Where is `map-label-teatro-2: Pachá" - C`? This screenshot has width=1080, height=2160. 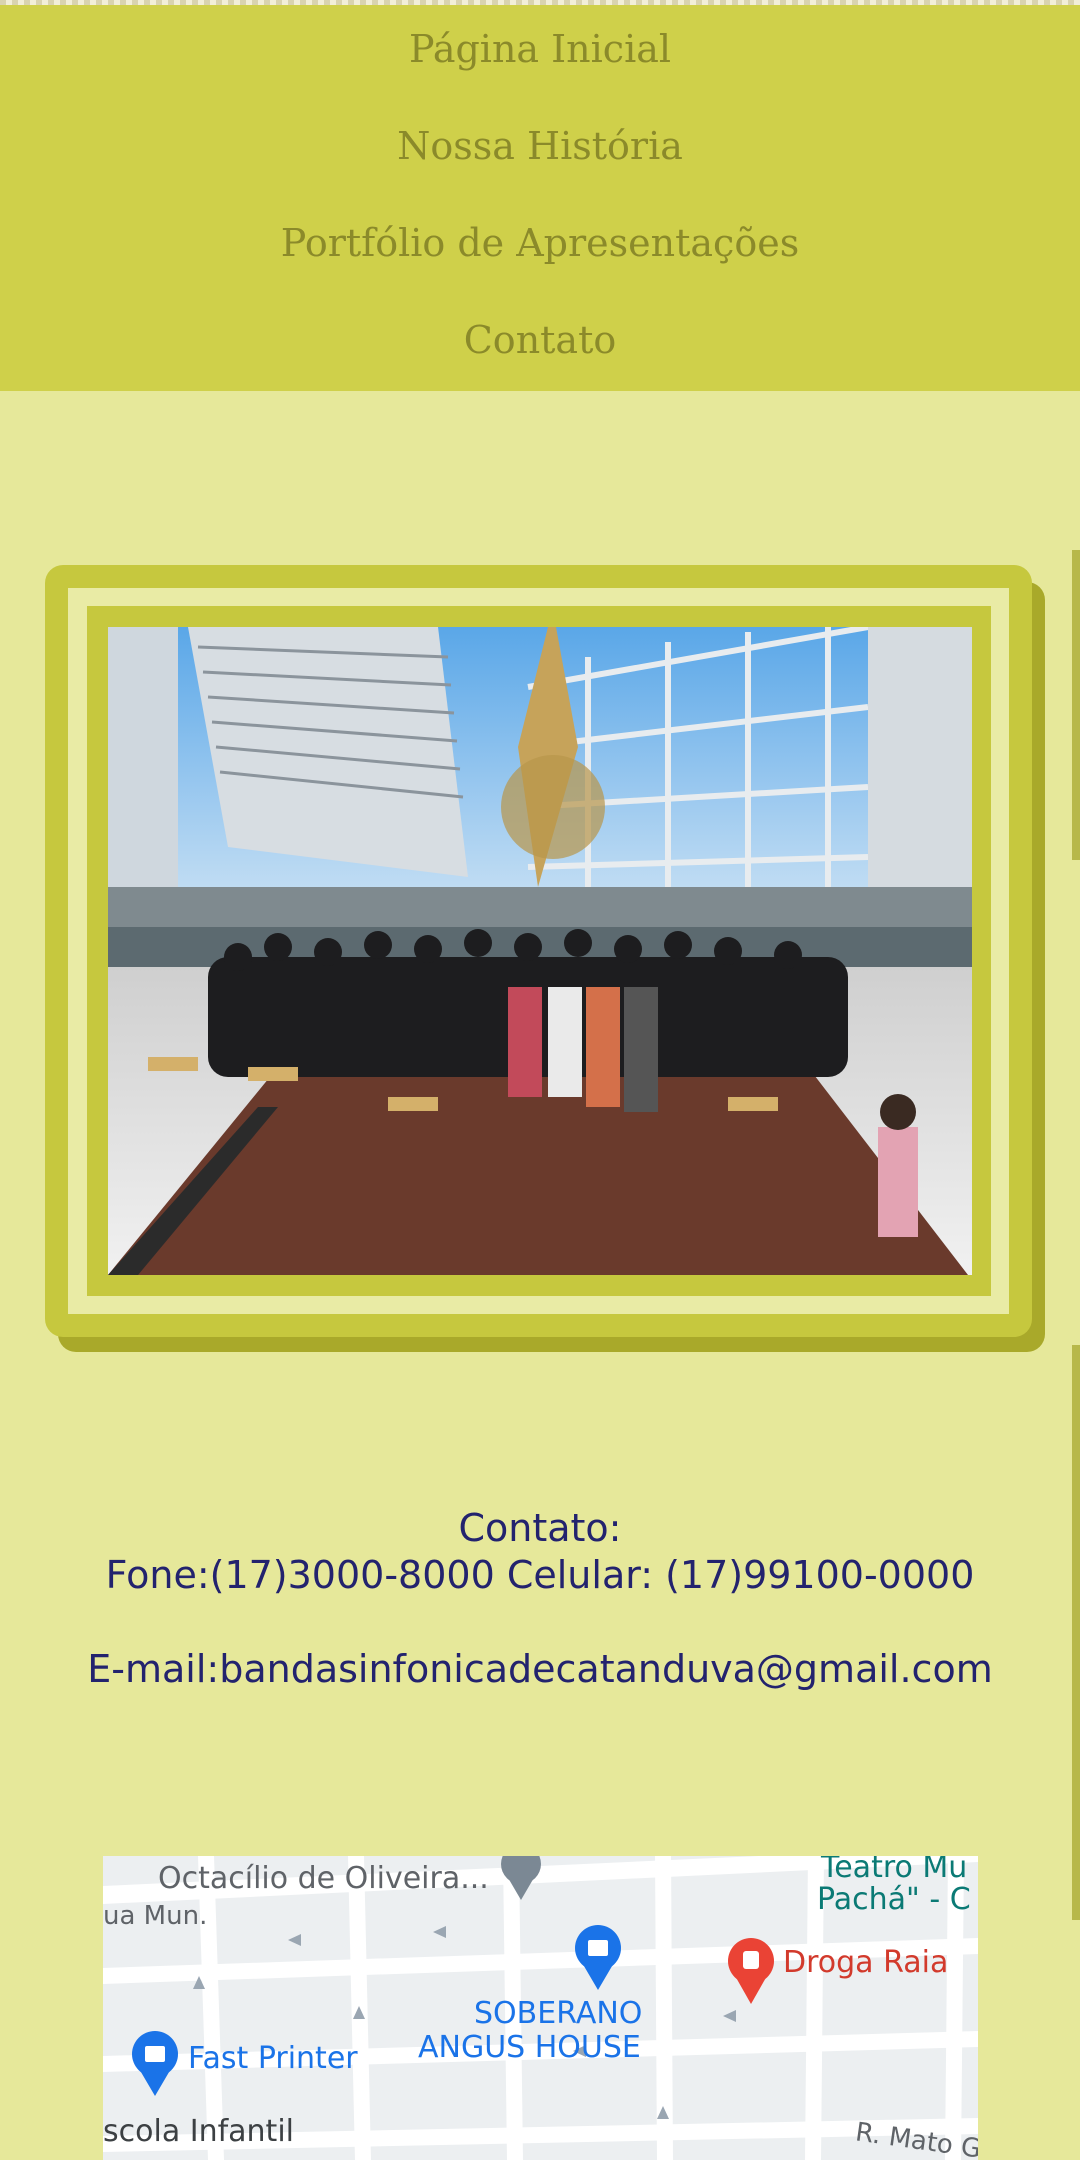
map-label-teatro-2: Pachá" - C is located at coordinates (894, 1899).